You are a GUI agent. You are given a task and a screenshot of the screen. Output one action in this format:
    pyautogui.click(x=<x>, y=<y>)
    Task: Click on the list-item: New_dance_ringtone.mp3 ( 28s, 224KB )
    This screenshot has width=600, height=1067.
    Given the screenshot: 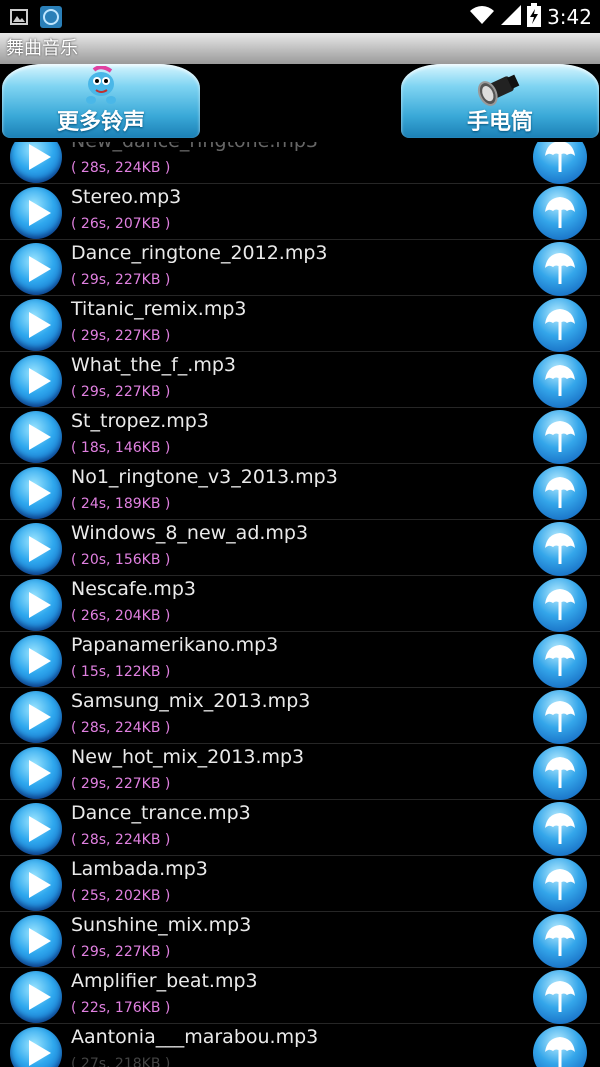 What is the action you would take?
    pyautogui.click(x=300, y=163)
    